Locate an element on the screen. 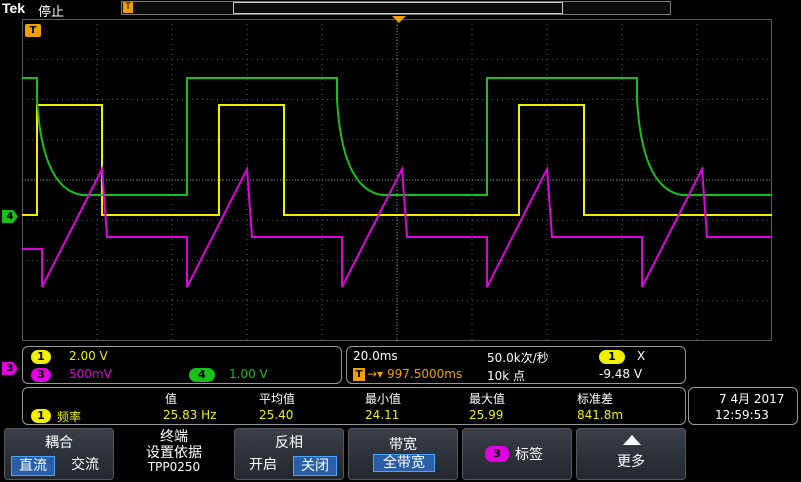 This screenshot has height=482, width=801. trigger-position: 997.5000ms is located at coordinates (425, 374).